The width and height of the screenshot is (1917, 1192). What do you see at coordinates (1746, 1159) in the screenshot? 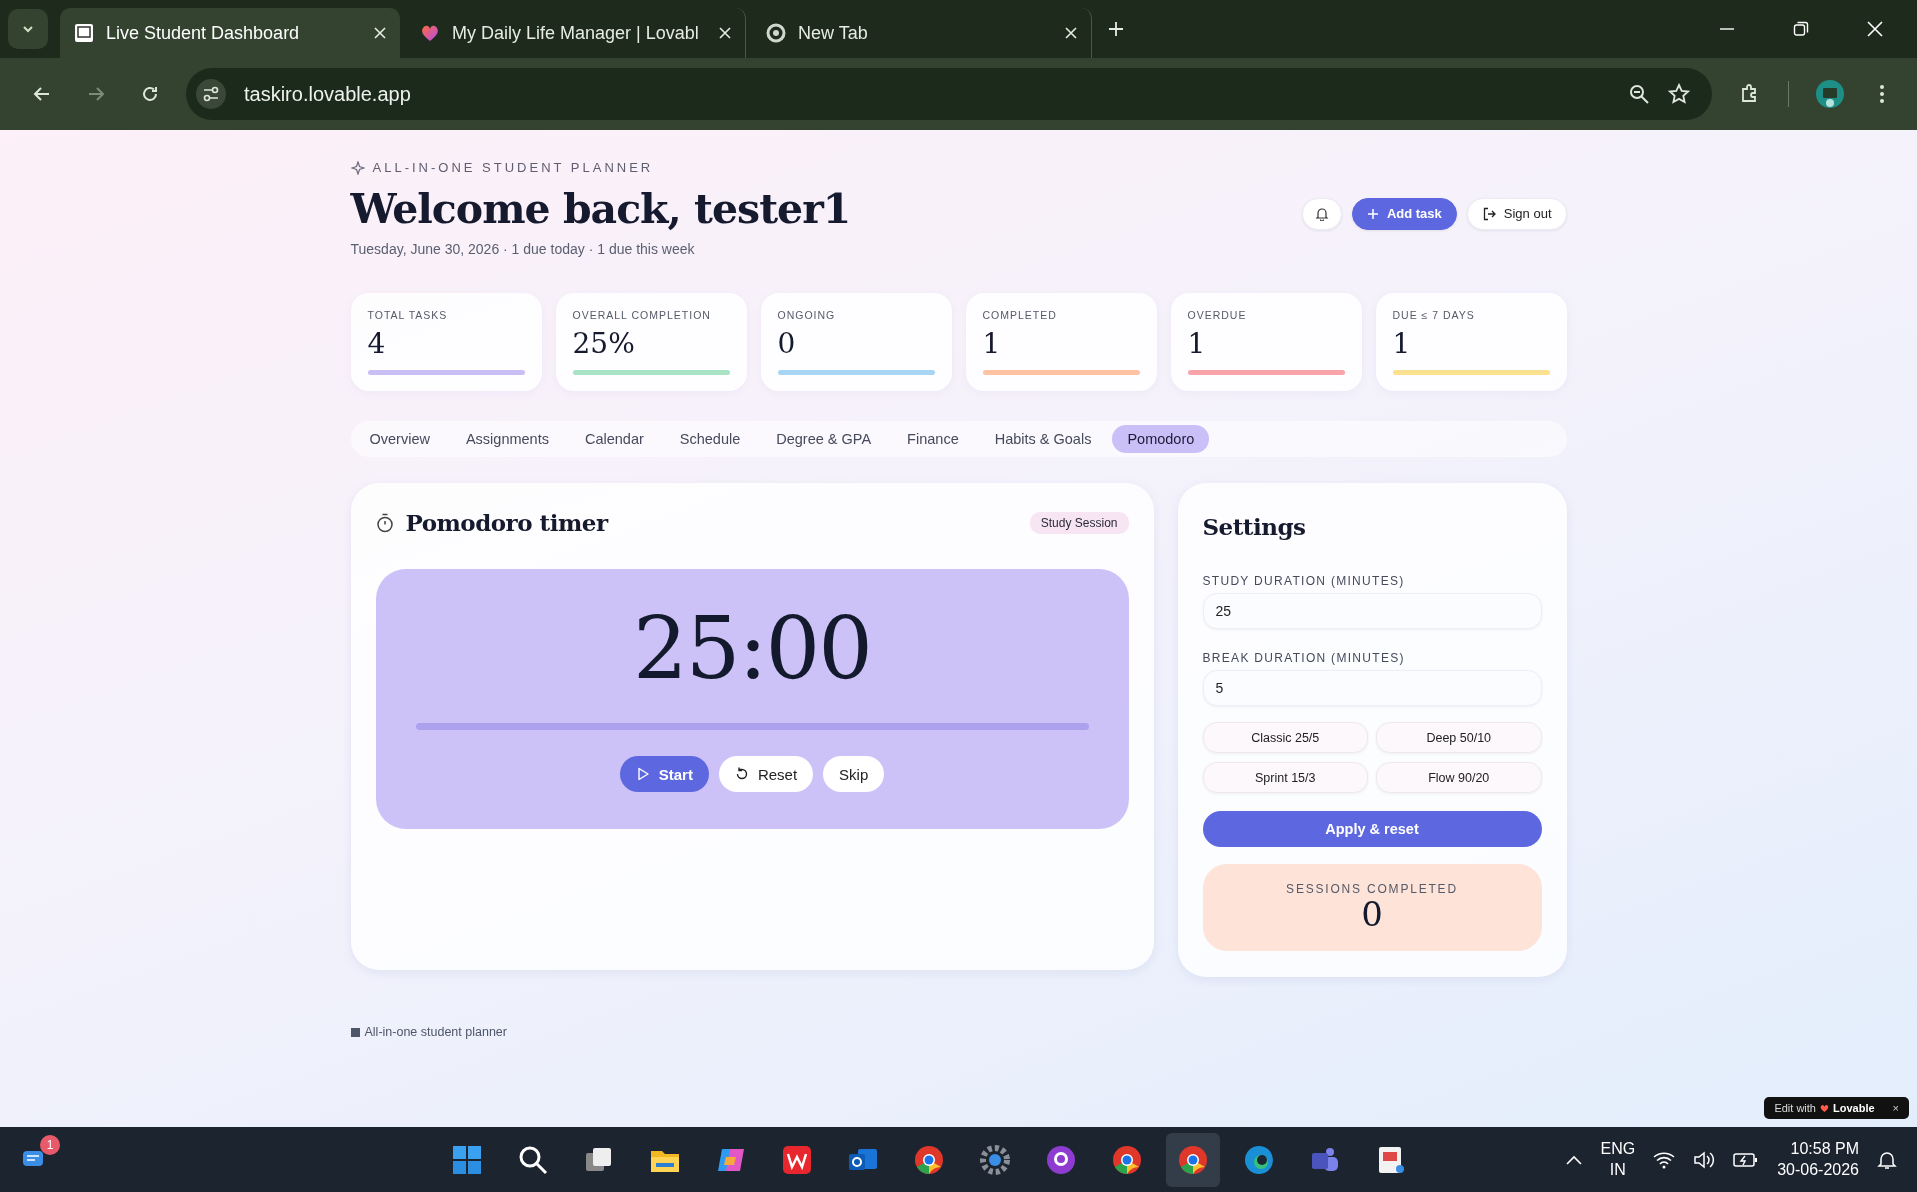
I see `battery-icon` at bounding box center [1746, 1159].